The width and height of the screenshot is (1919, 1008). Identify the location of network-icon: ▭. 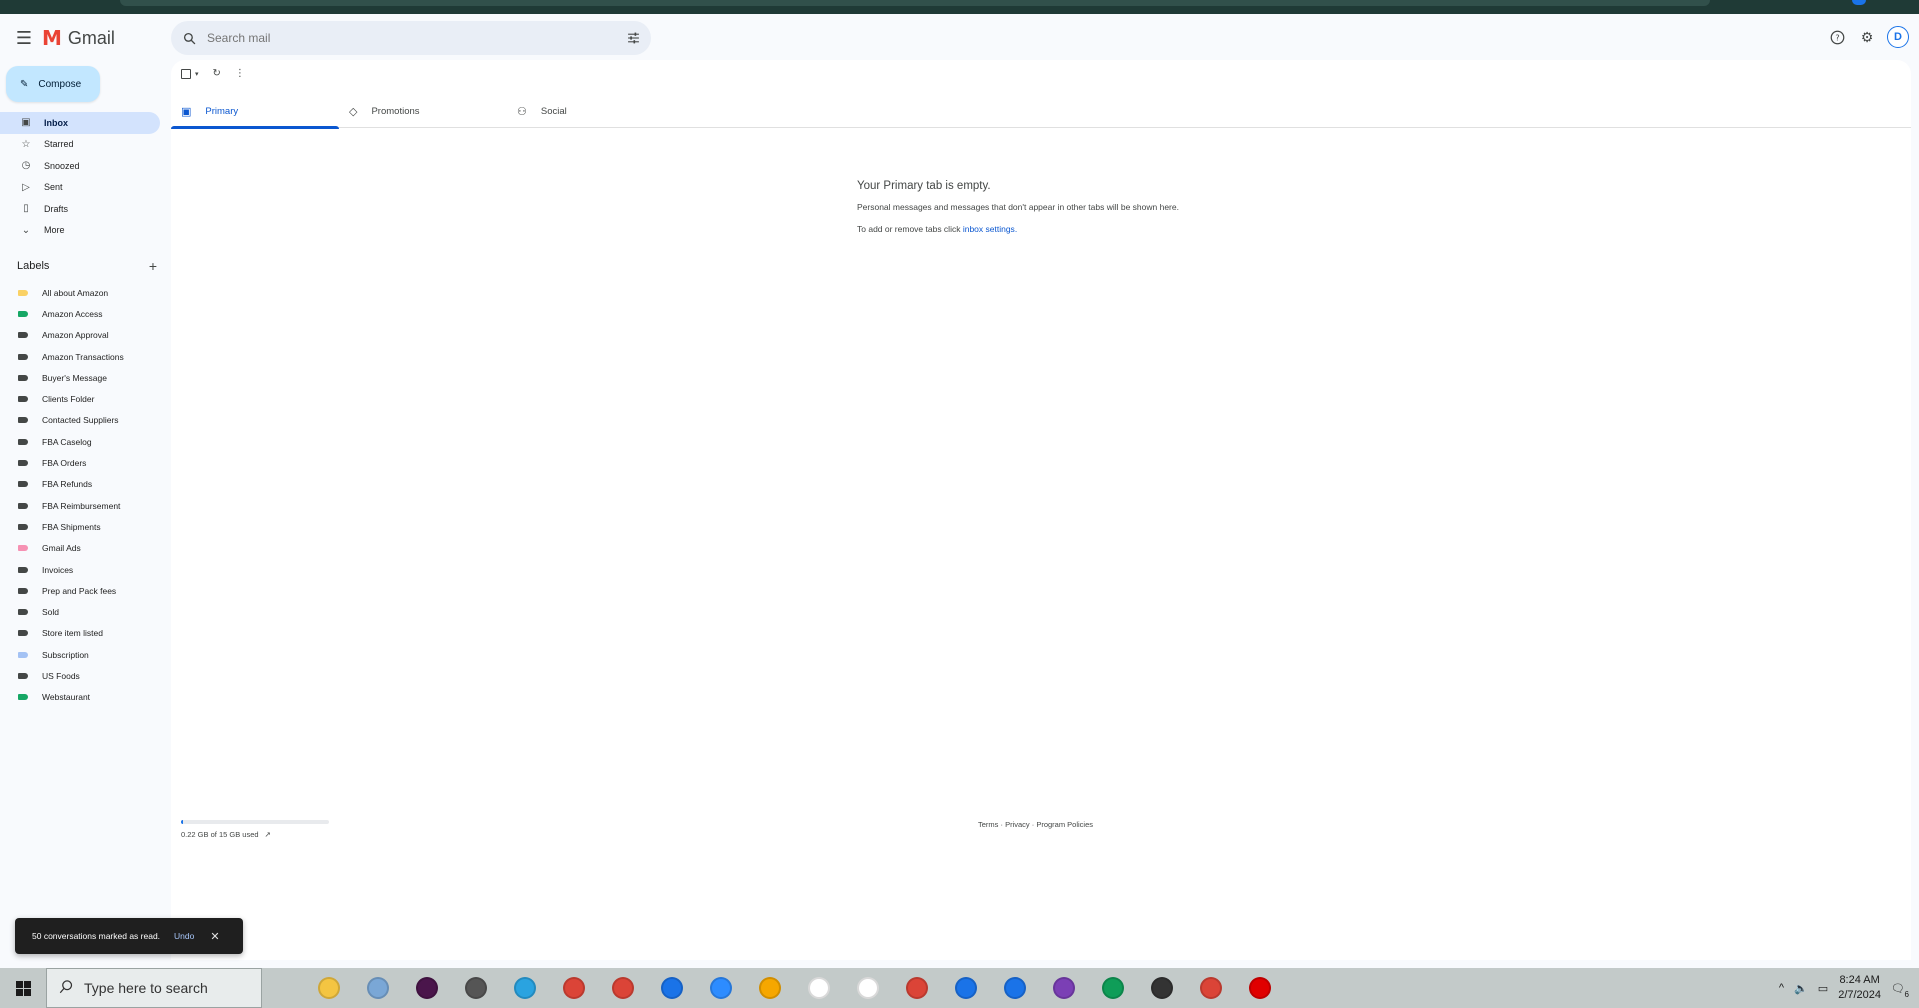
(1823, 988).